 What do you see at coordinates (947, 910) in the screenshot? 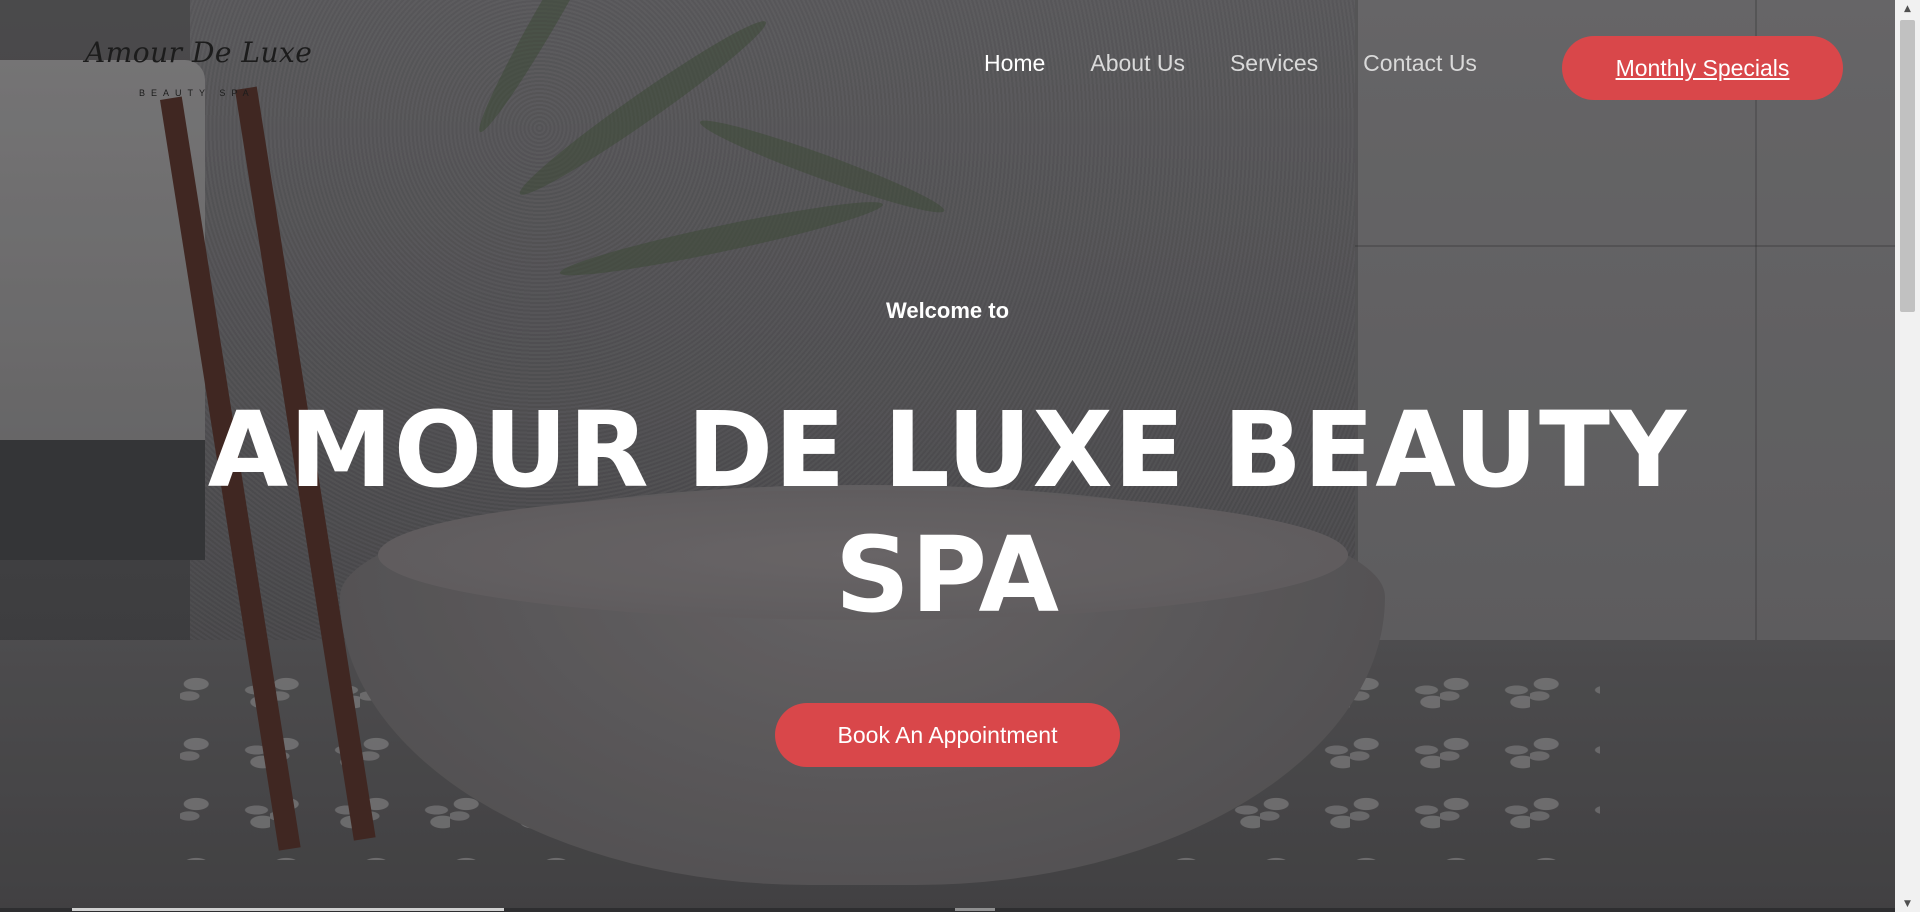
I see `bottom-edge` at bounding box center [947, 910].